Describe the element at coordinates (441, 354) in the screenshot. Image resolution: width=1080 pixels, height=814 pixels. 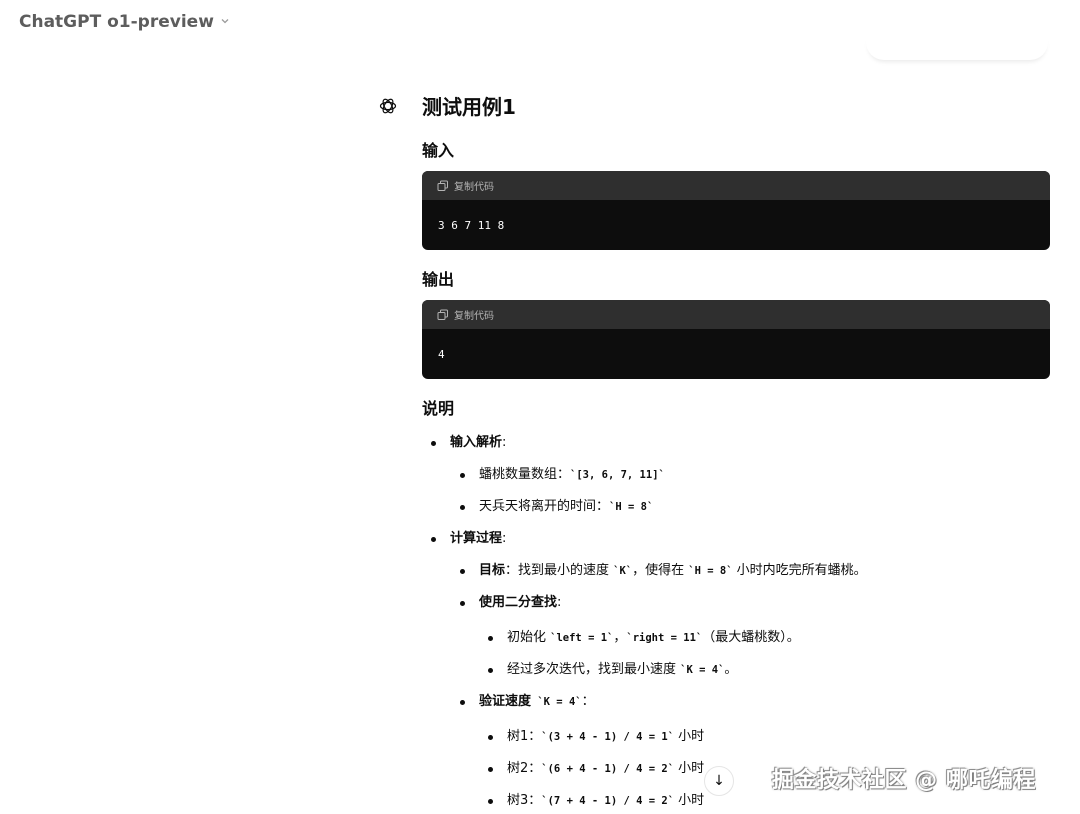
I see `code-content: 4` at that location.